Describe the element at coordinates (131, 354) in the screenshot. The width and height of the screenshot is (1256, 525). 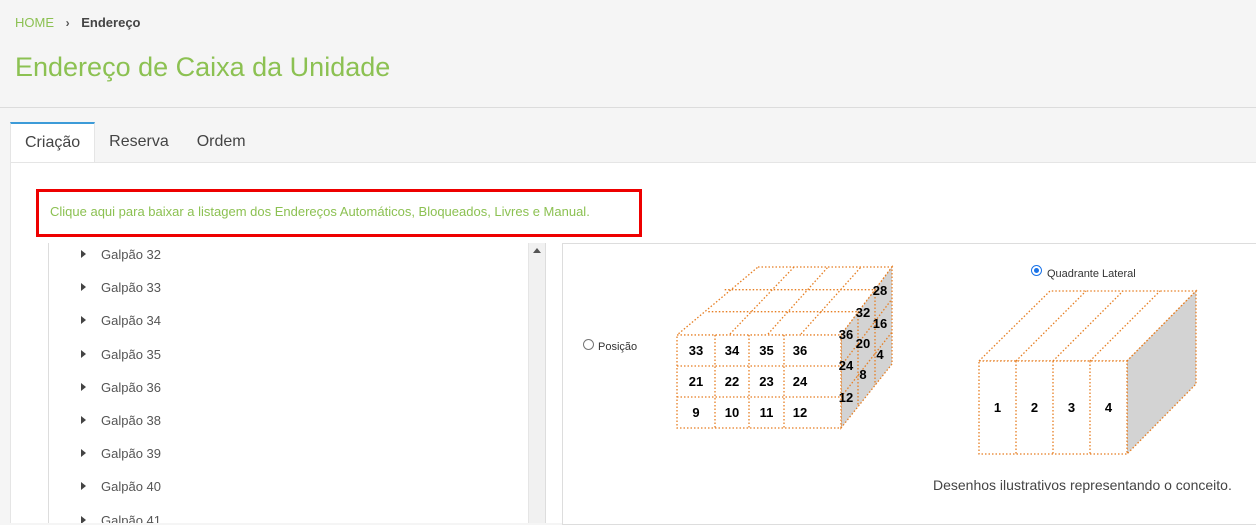
I see `tree-item-label: Galpão 35` at that location.